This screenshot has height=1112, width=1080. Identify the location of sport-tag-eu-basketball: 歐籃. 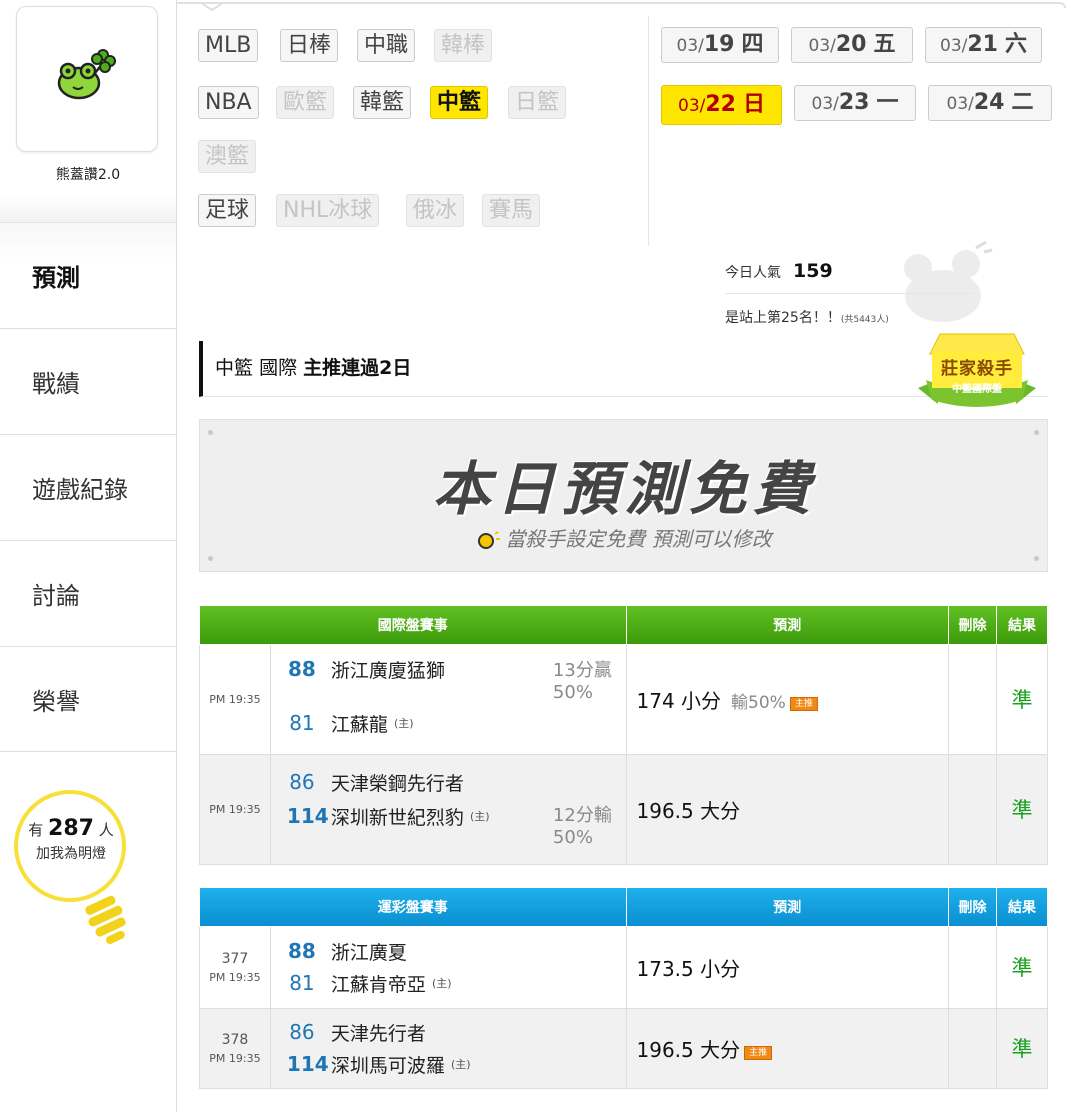
(305, 102).